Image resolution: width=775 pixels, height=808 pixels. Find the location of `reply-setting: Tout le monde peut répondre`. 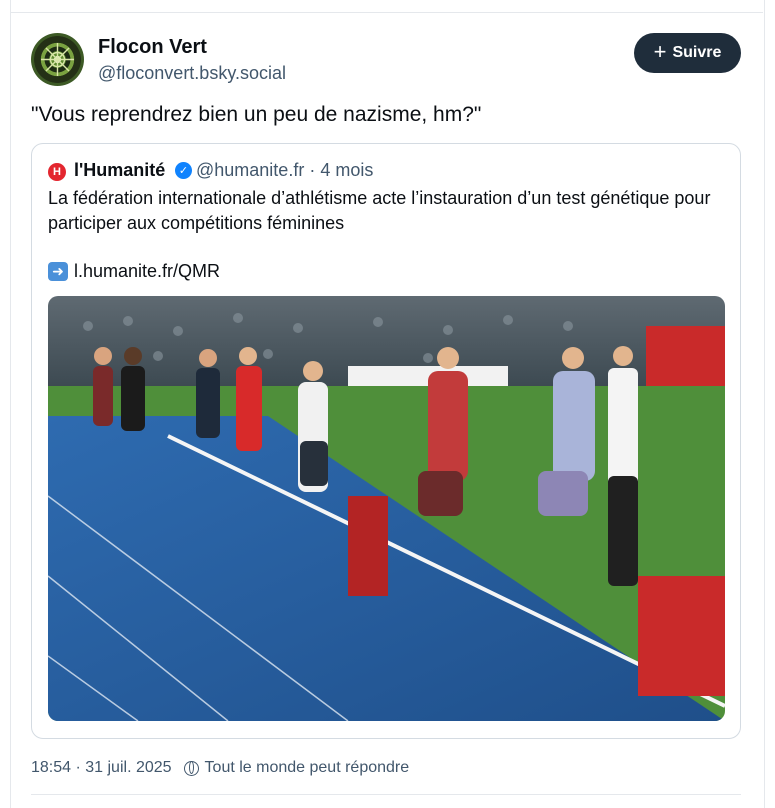

reply-setting: Tout le monde peut répondre is located at coordinates (296, 768).